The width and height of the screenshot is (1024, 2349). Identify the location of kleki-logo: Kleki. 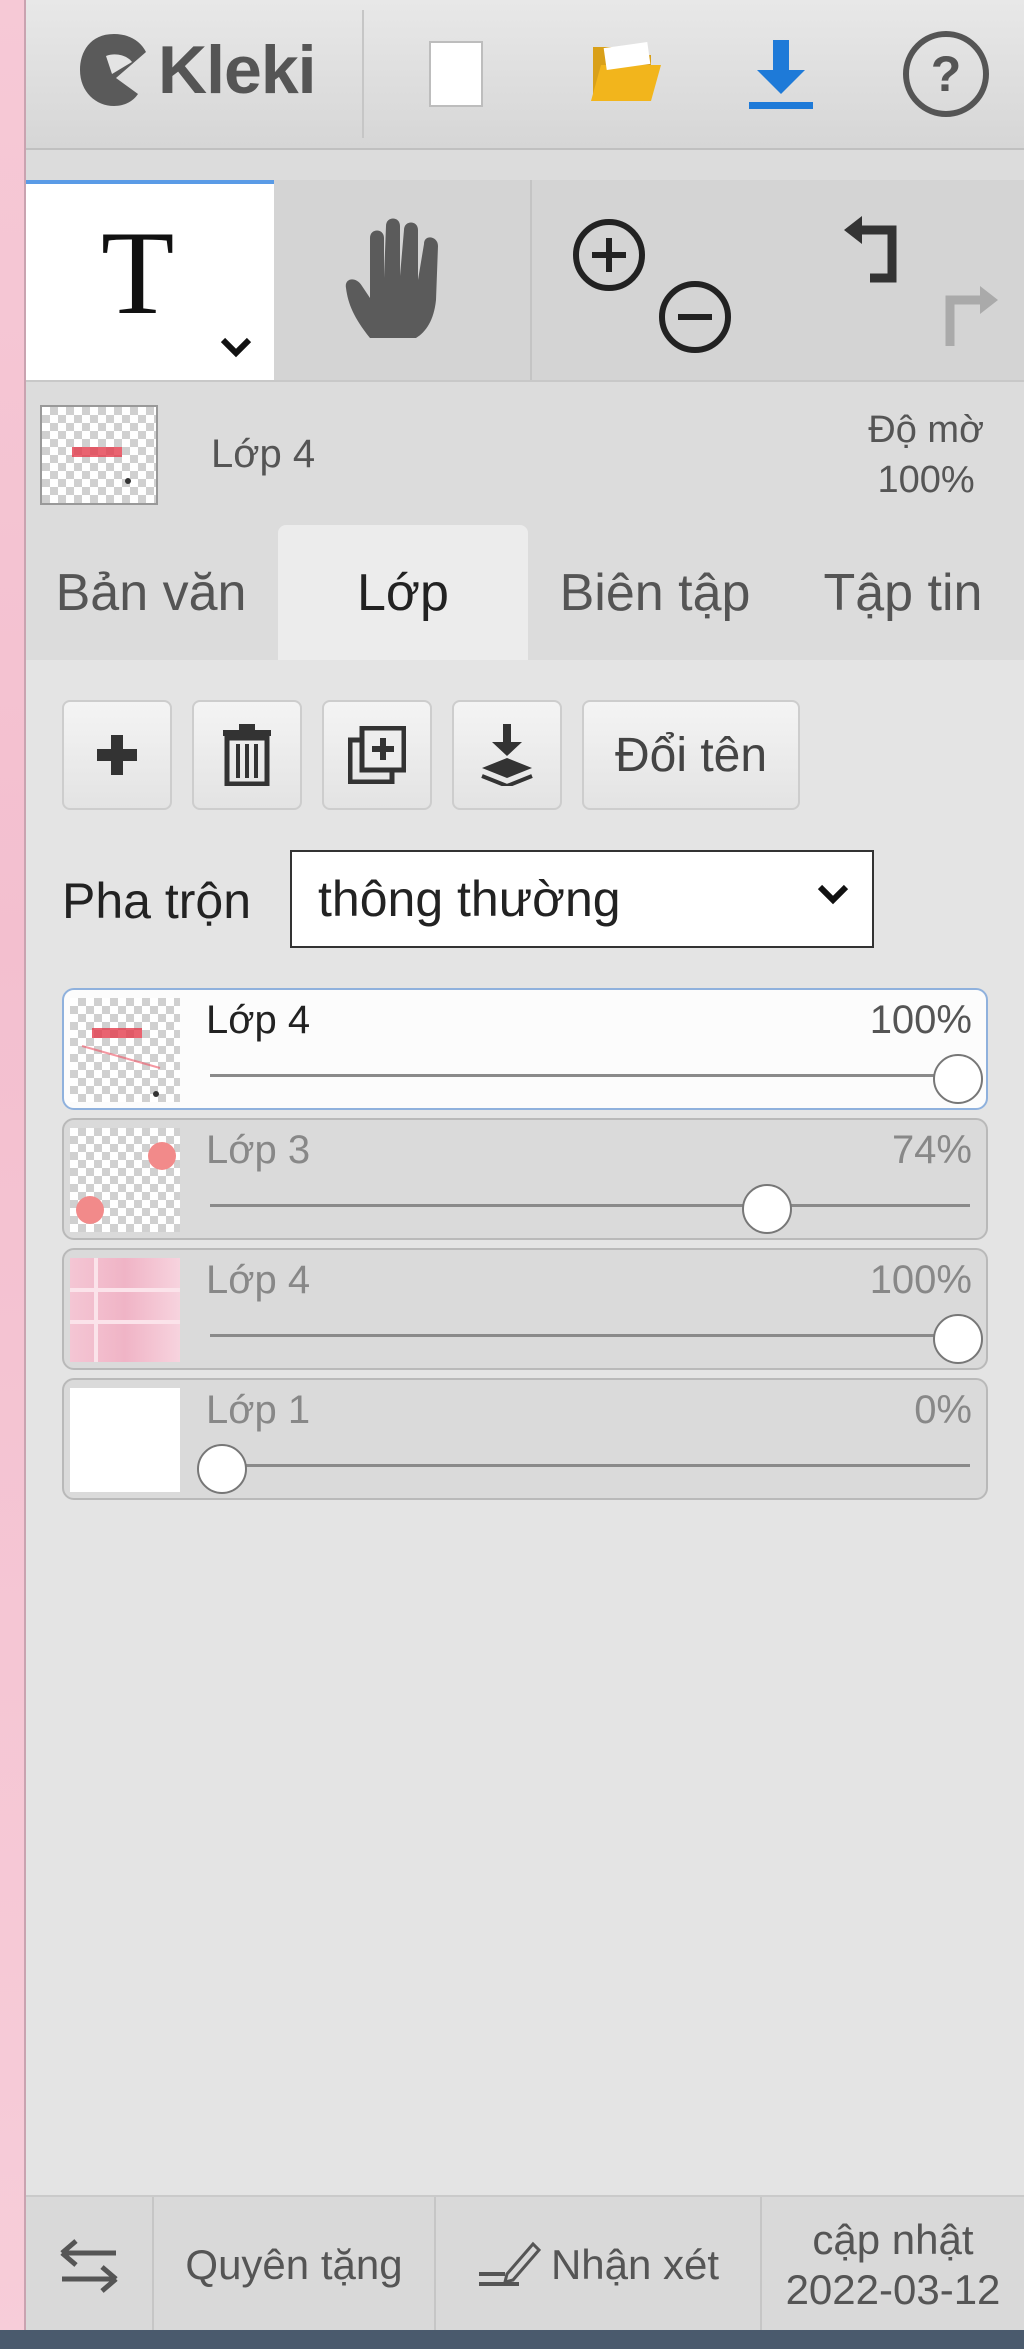
(196, 70).